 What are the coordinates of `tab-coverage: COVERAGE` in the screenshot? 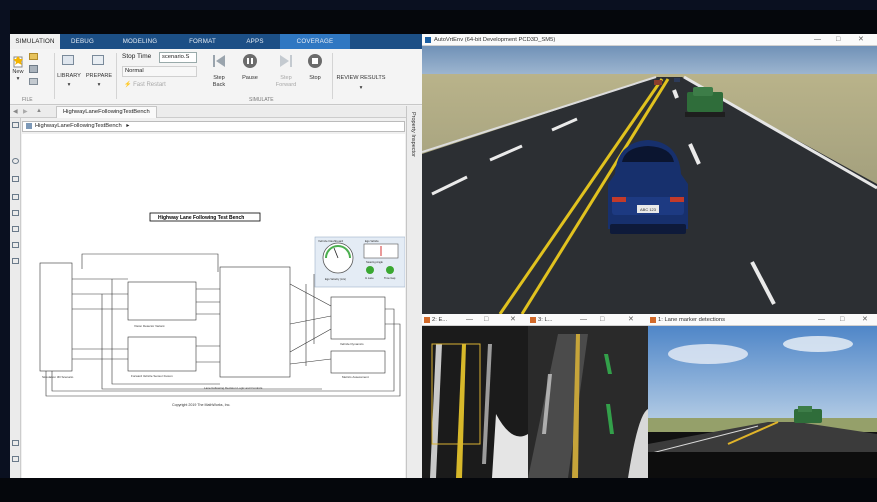 It's located at (315, 41).